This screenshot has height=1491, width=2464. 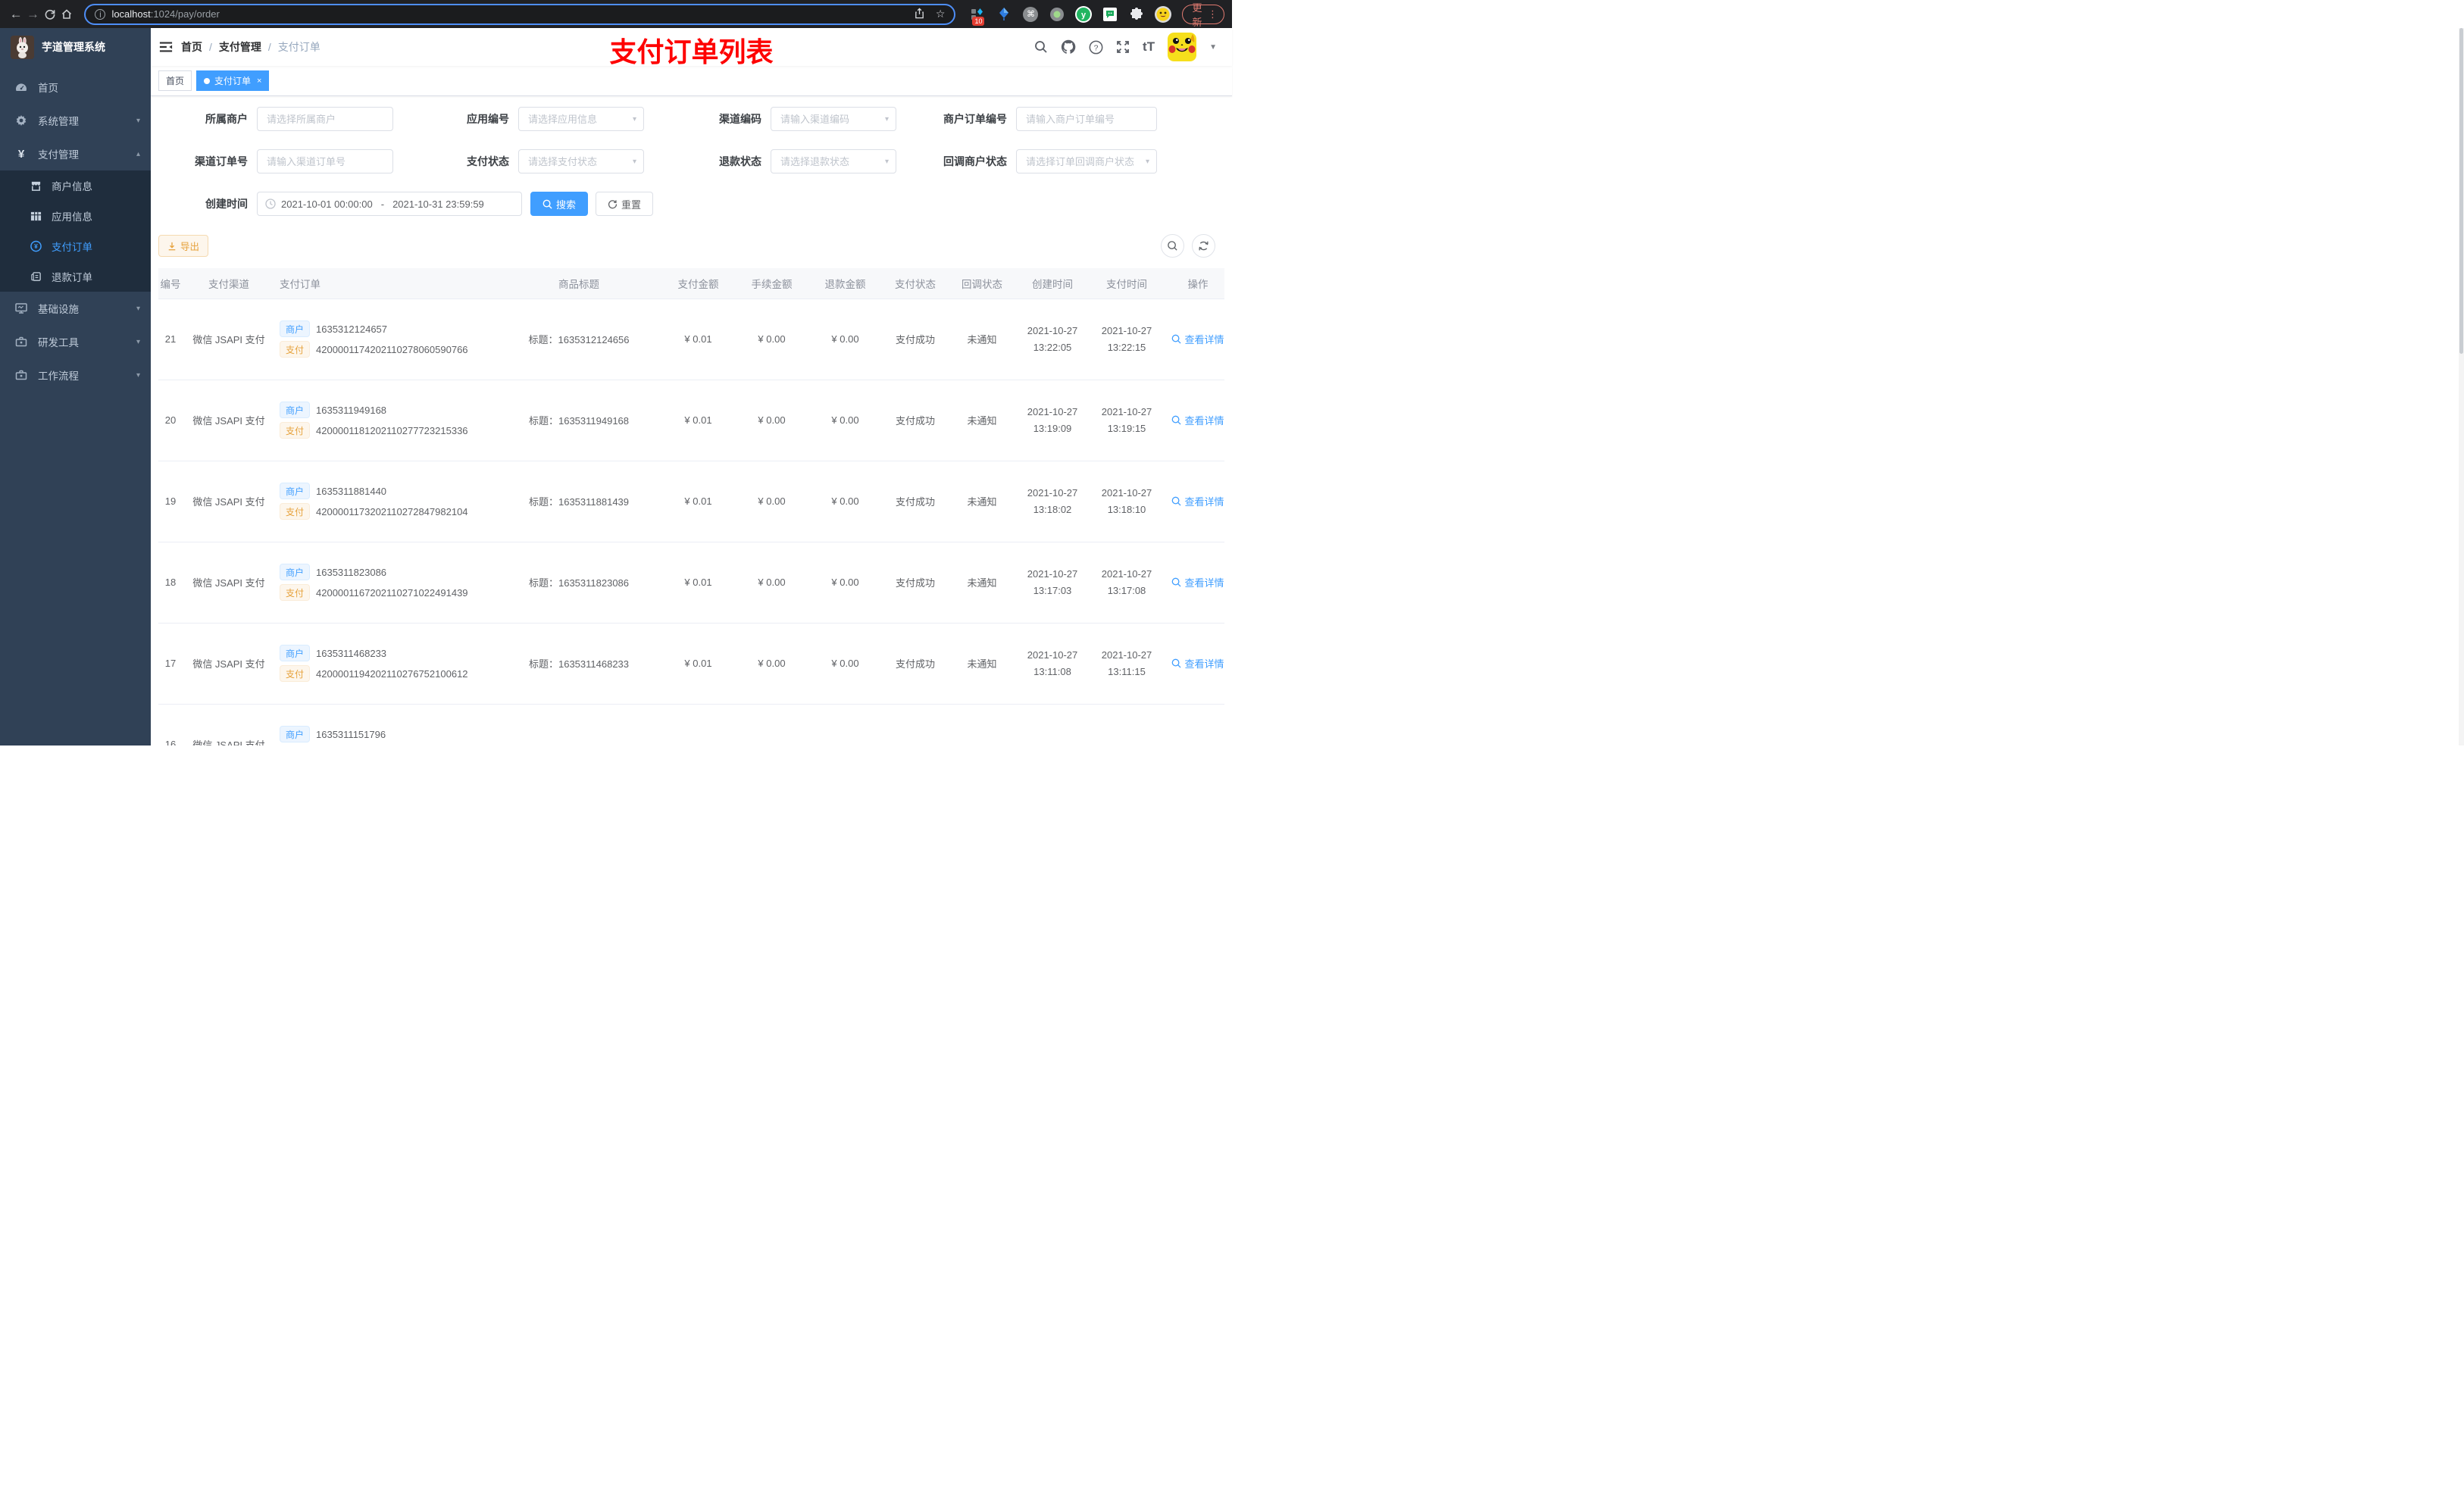 What do you see at coordinates (173, 583) in the screenshot?
I see `order-id: 18` at bounding box center [173, 583].